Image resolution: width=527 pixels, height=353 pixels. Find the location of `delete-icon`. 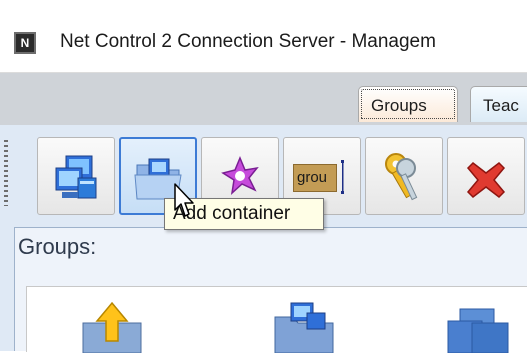

delete-icon is located at coordinates (486, 180).